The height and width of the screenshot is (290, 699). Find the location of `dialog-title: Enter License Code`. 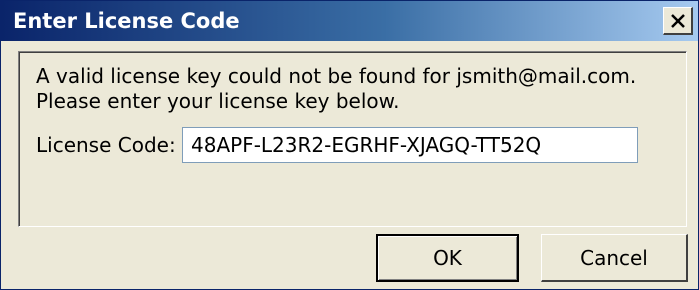

dialog-title: Enter License Code is located at coordinates (126, 21).